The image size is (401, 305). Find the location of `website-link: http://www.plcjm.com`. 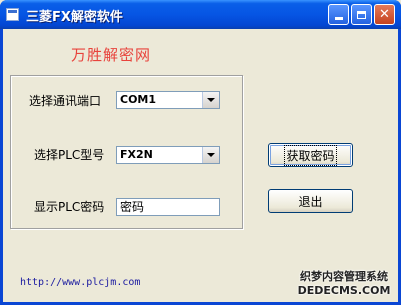

website-link: http://www.plcjm.com is located at coordinates (80, 282).